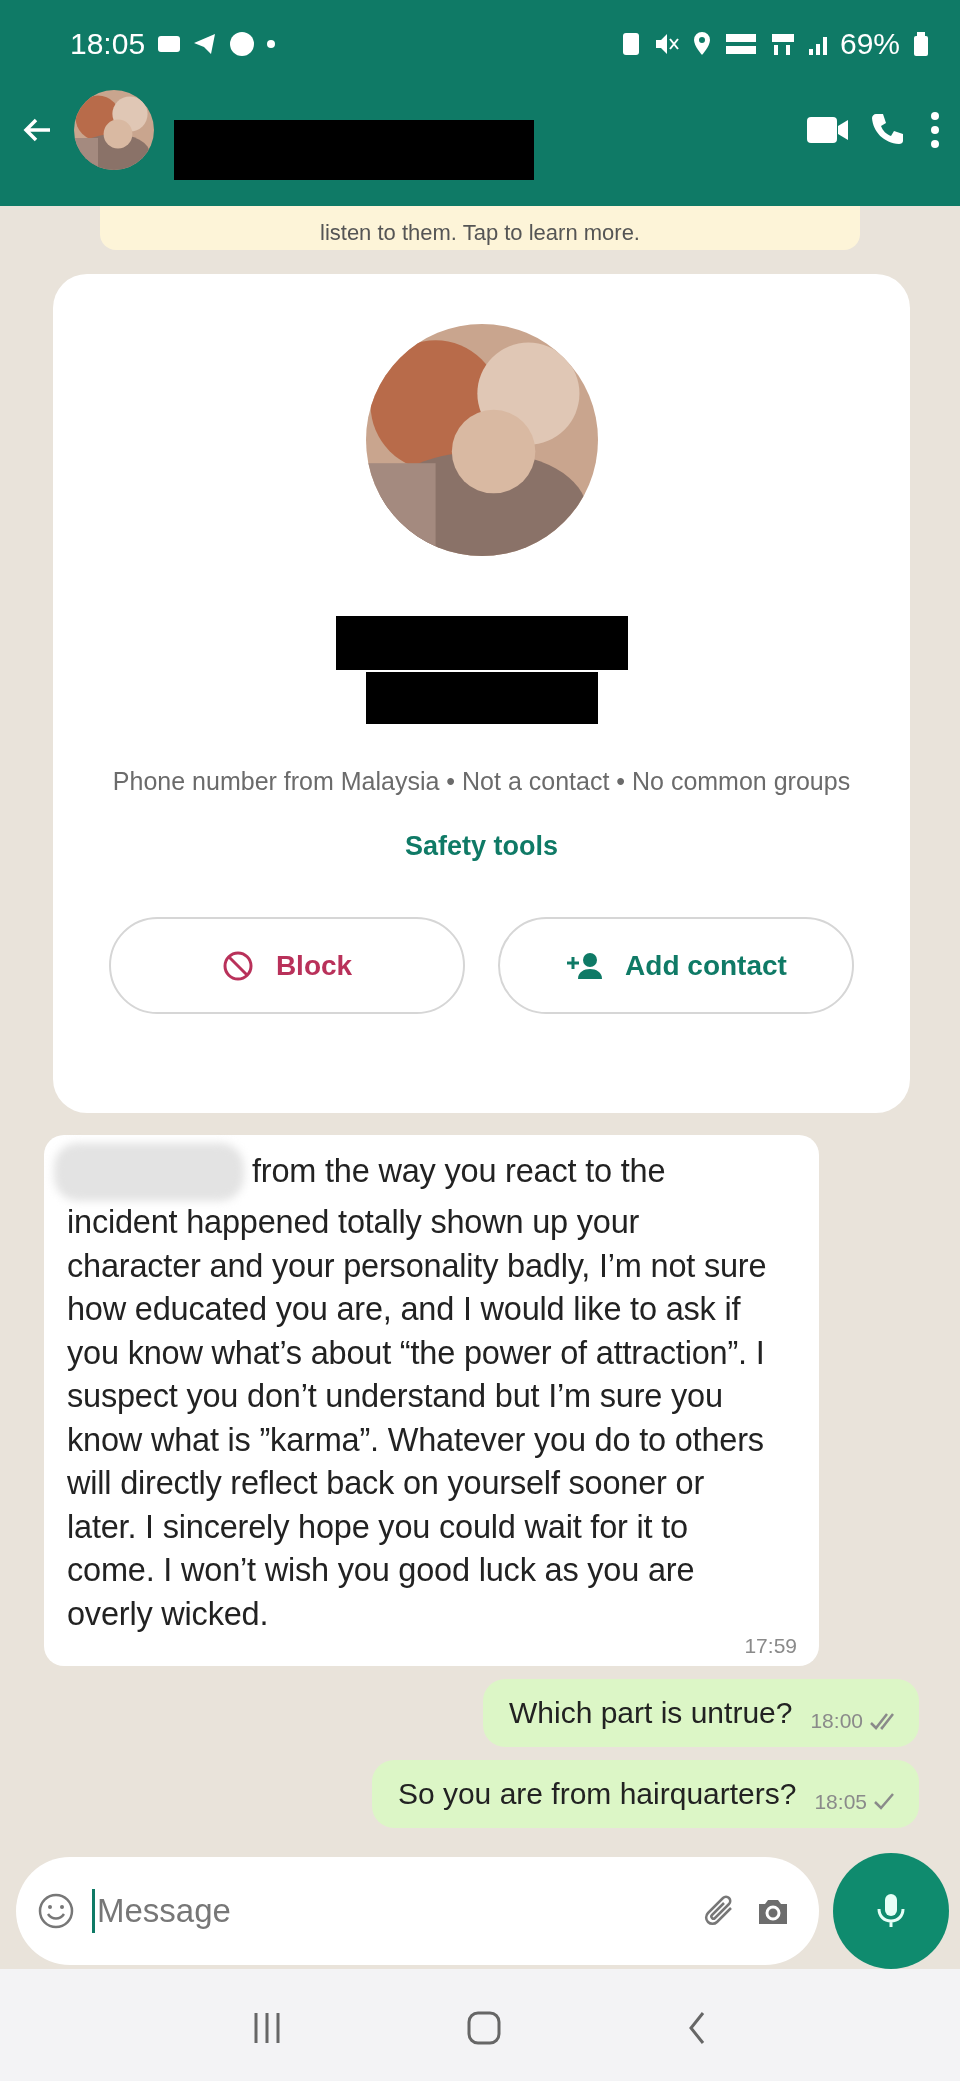 This screenshot has width=960, height=2081. Describe the element at coordinates (676, 965) in the screenshot. I see `add-contact-button: Add contact` at that location.